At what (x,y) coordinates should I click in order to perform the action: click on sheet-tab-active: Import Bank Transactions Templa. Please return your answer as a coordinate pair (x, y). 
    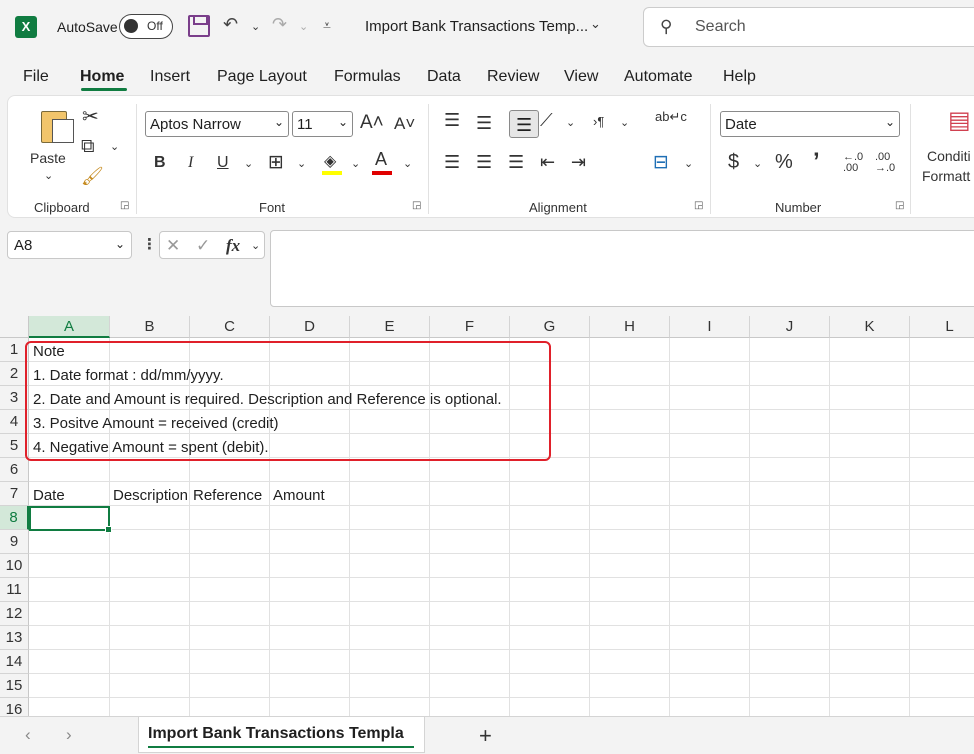
    Looking at the image, I should click on (281, 735).